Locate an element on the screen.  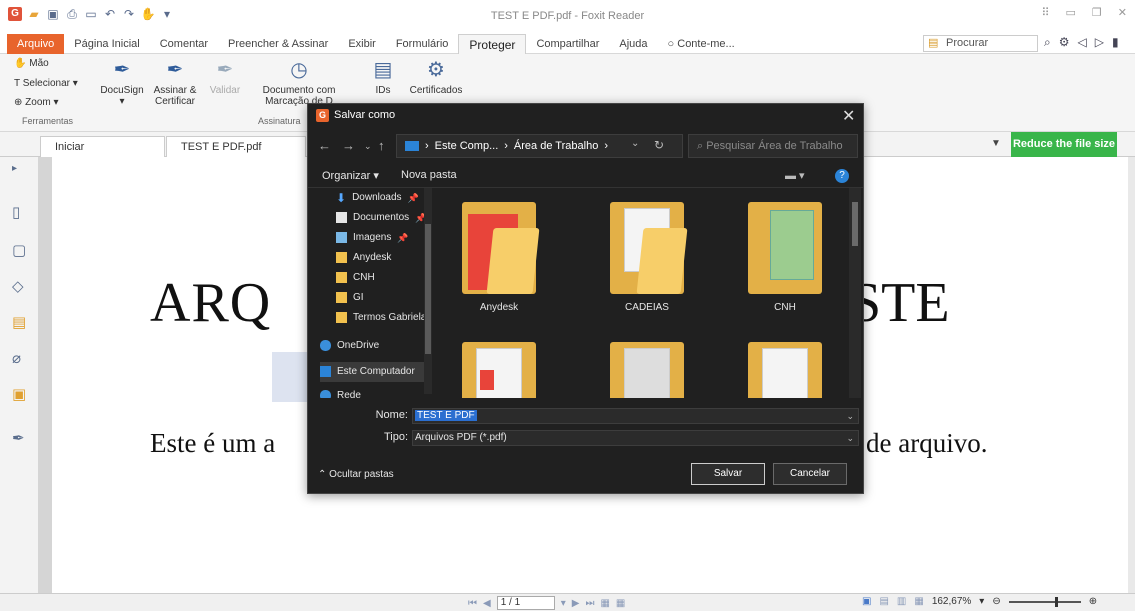
expand-panel-icon: ▸ is located at coordinates (14, 168).